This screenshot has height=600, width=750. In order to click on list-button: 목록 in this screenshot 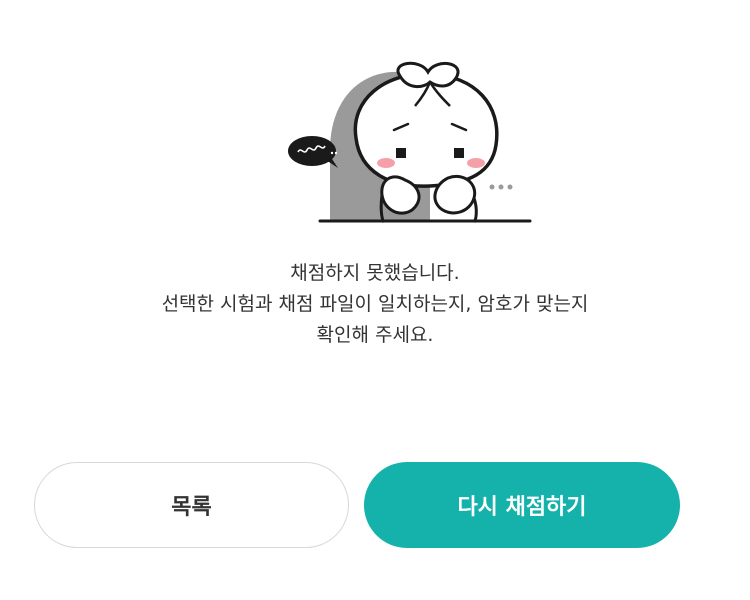, I will do `click(191, 505)`.